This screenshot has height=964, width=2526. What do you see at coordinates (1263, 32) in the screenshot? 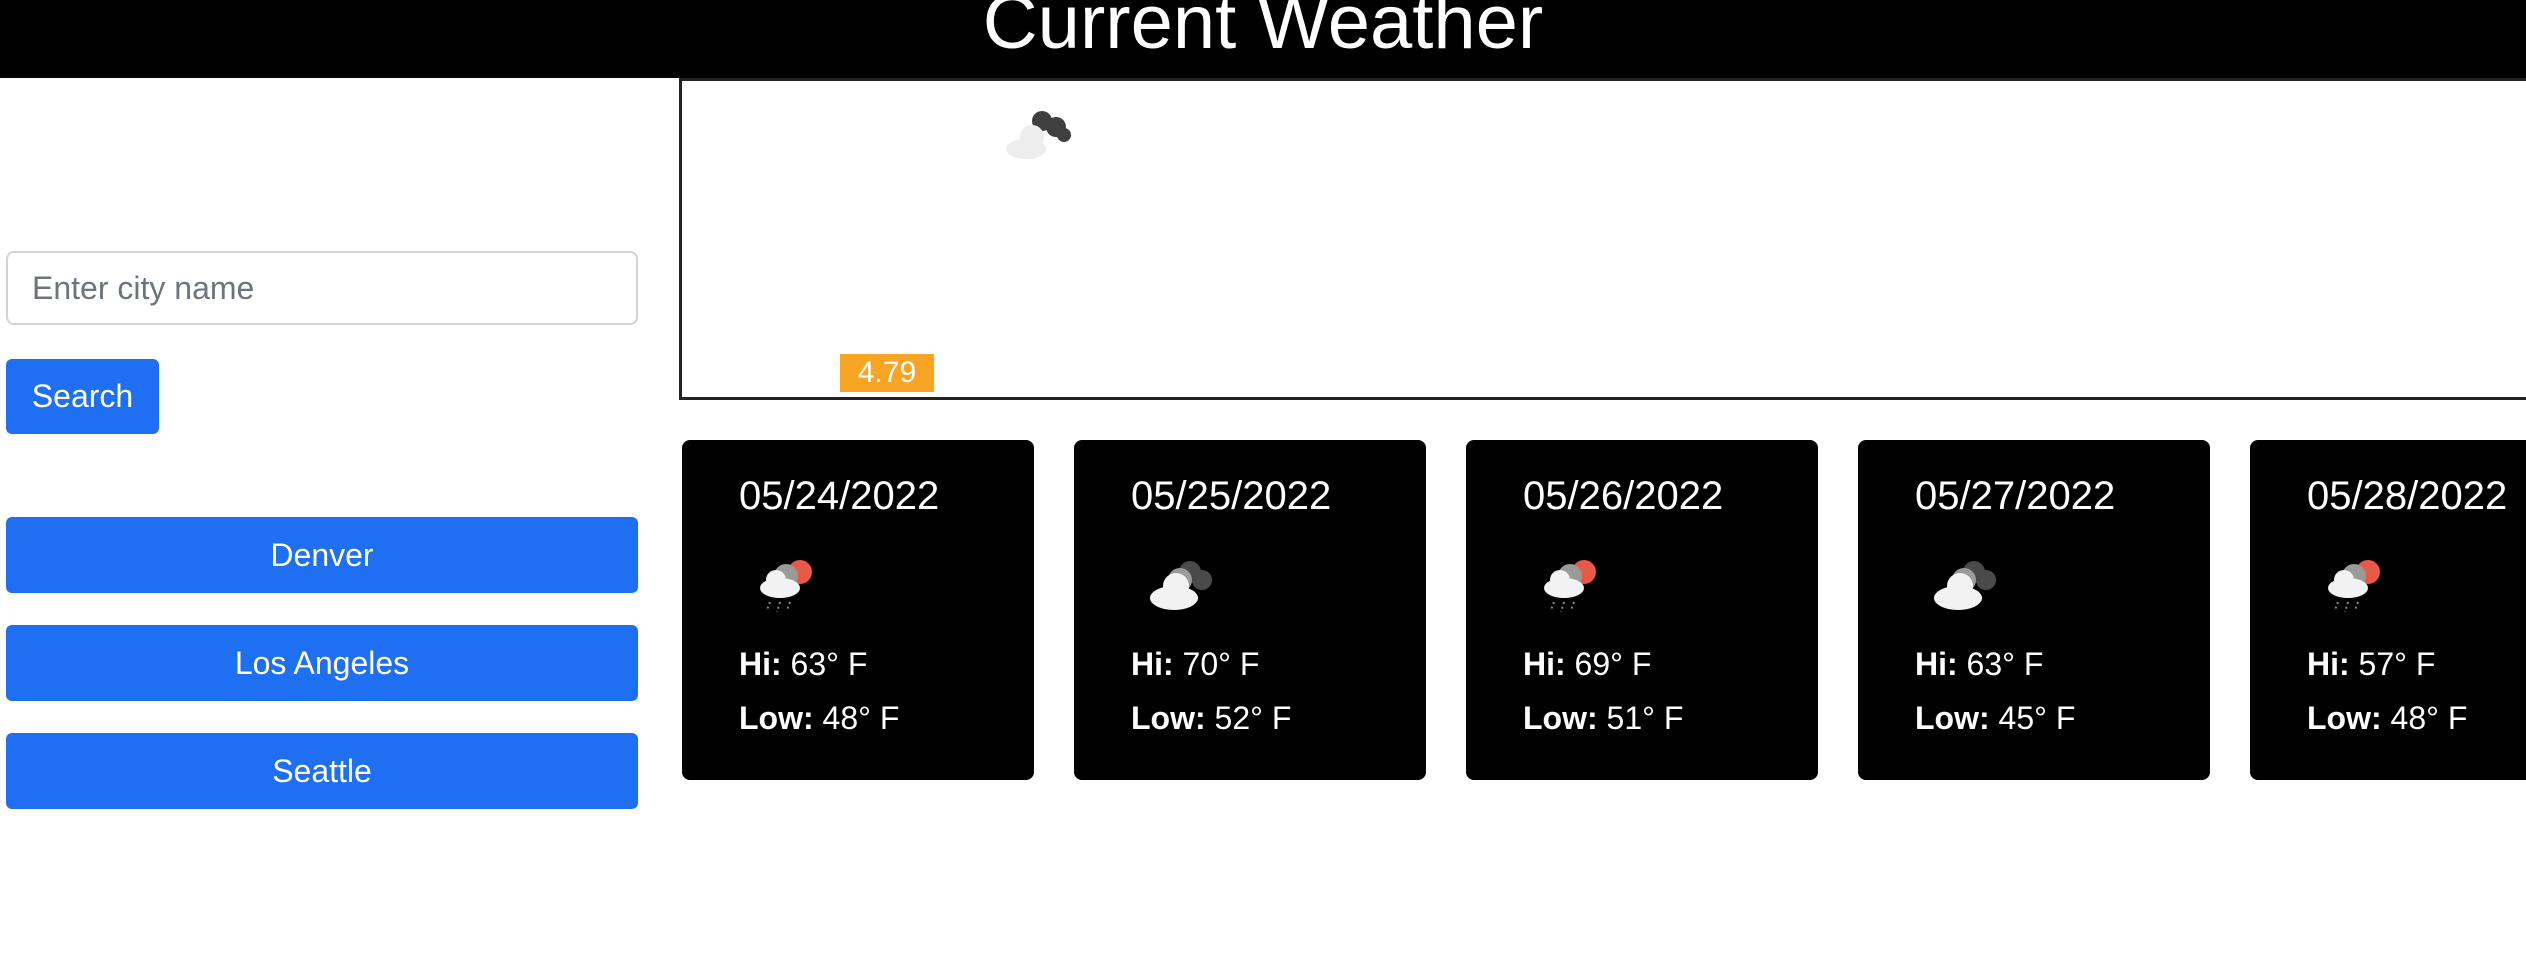
I see `page-title: Current Weather` at bounding box center [1263, 32].